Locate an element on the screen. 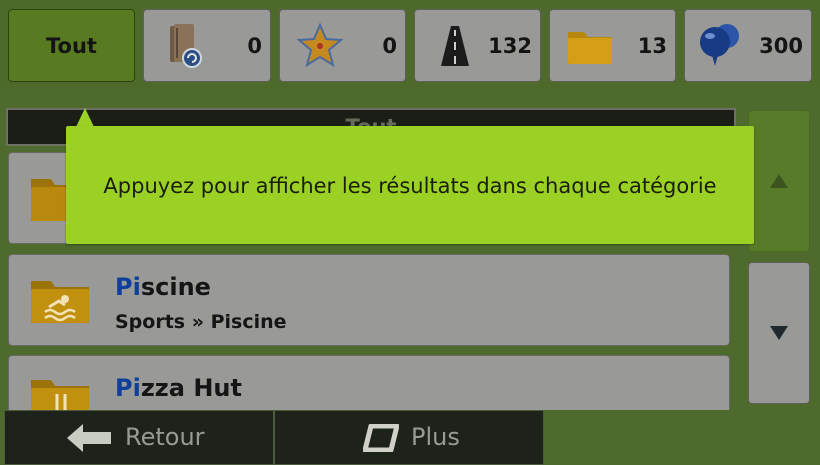 The image size is (820, 465). scroll-down-button is located at coordinates (779, 333).